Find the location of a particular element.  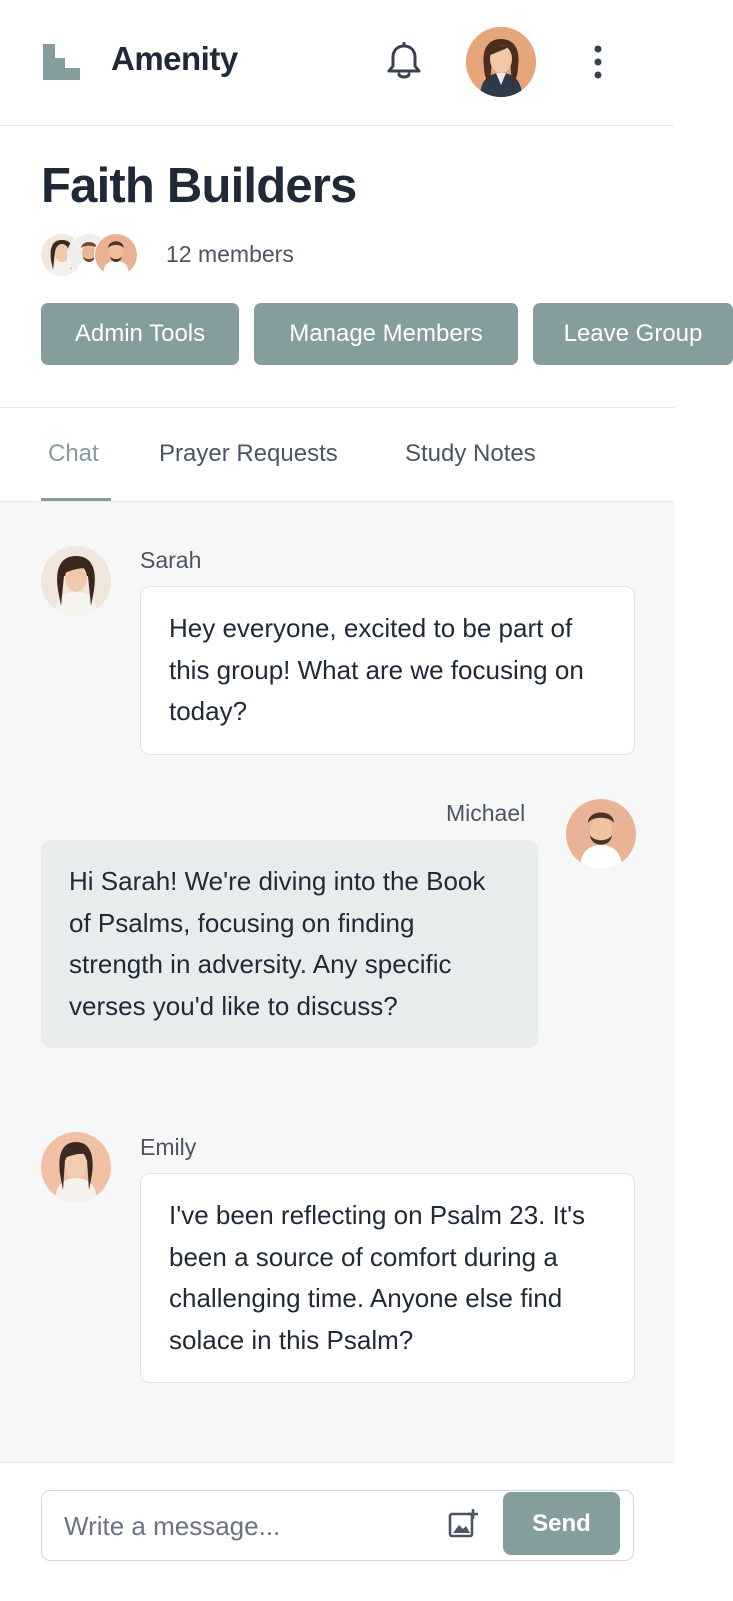

group-title: Faith Builders is located at coordinates (199, 186).